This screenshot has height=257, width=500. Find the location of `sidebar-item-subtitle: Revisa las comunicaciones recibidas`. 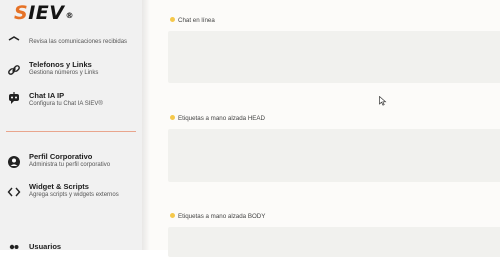

sidebar-item-subtitle: Revisa las comunicaciones recibidas is located at coordinates (78, 42).